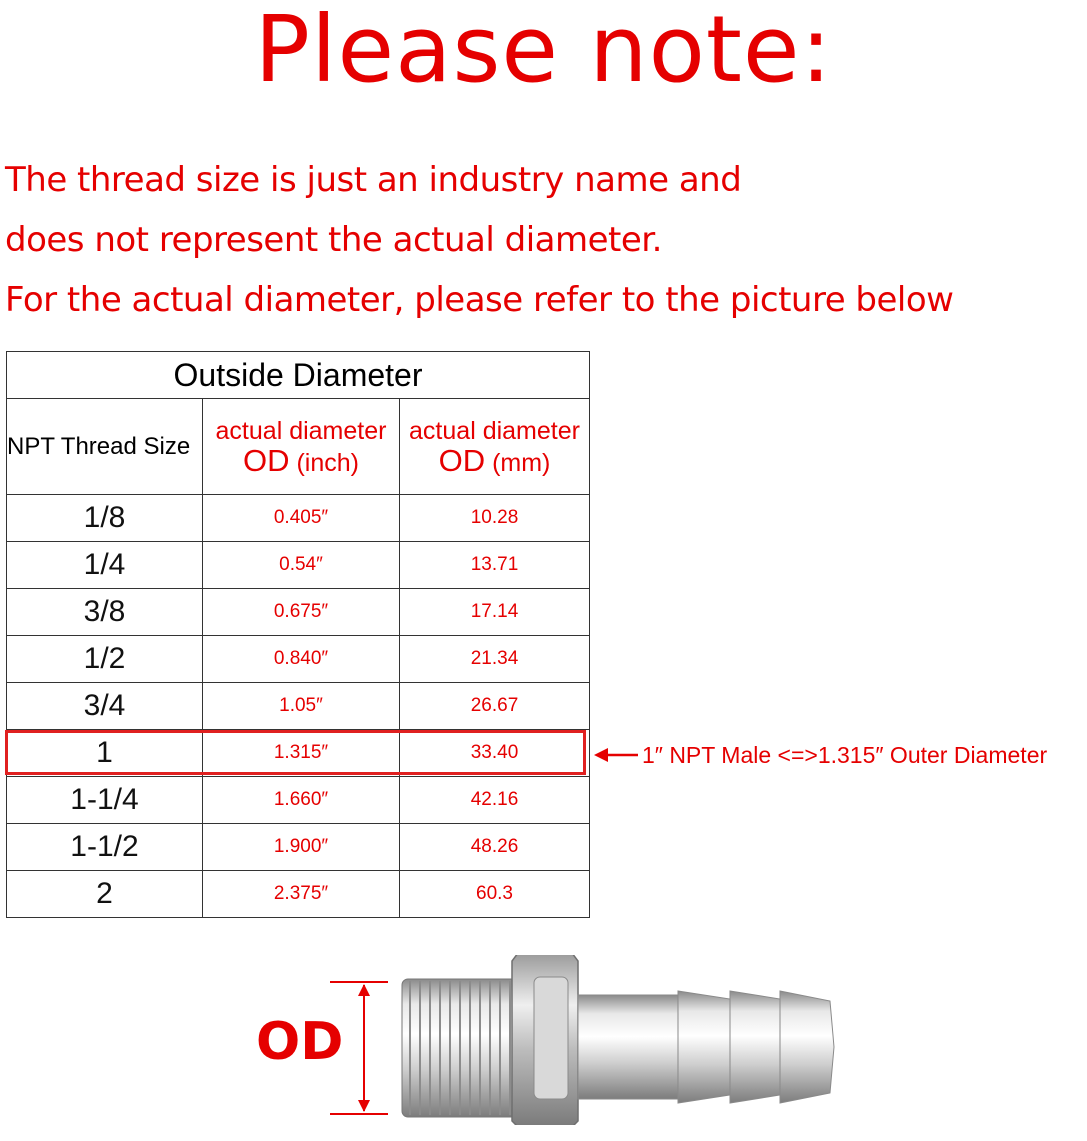  Describe the element at coordinates (301, 612) in the screenshot. I see `cell-od-inch: 0.675″` at that location.